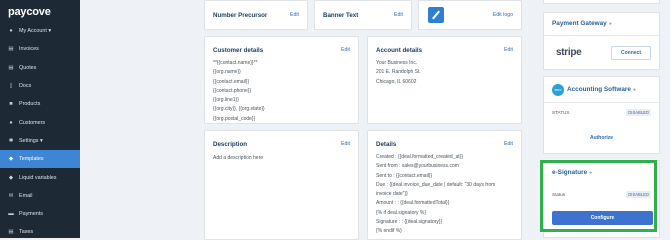 The image size is (670, 240). I want to click on tax-icon: ▤, so click(11, 232).